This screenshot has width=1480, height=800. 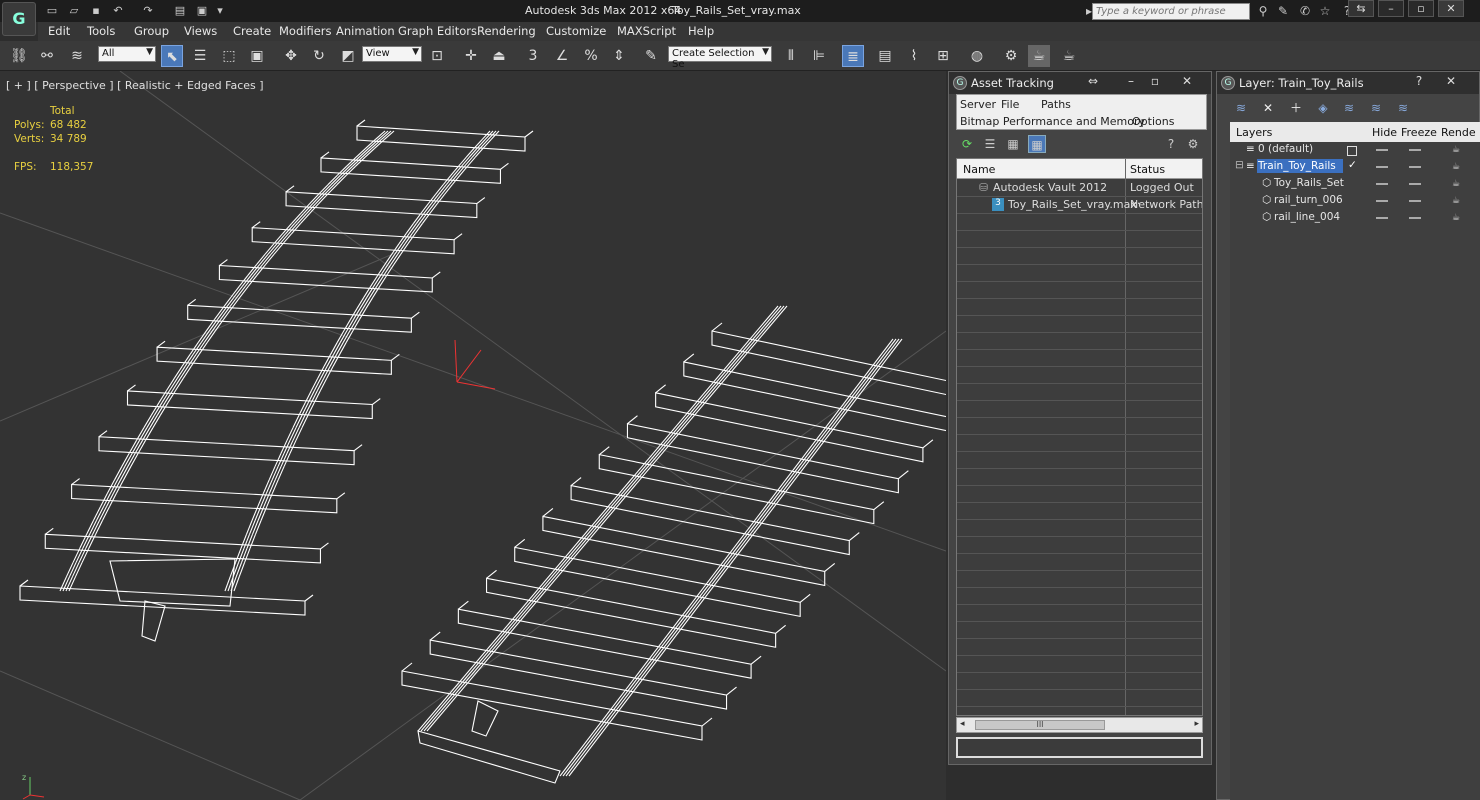 What do you see at coordinates (101, 31) in the screenshot?
I see `menu-tools: Tools` at bounding box center [101, 31].